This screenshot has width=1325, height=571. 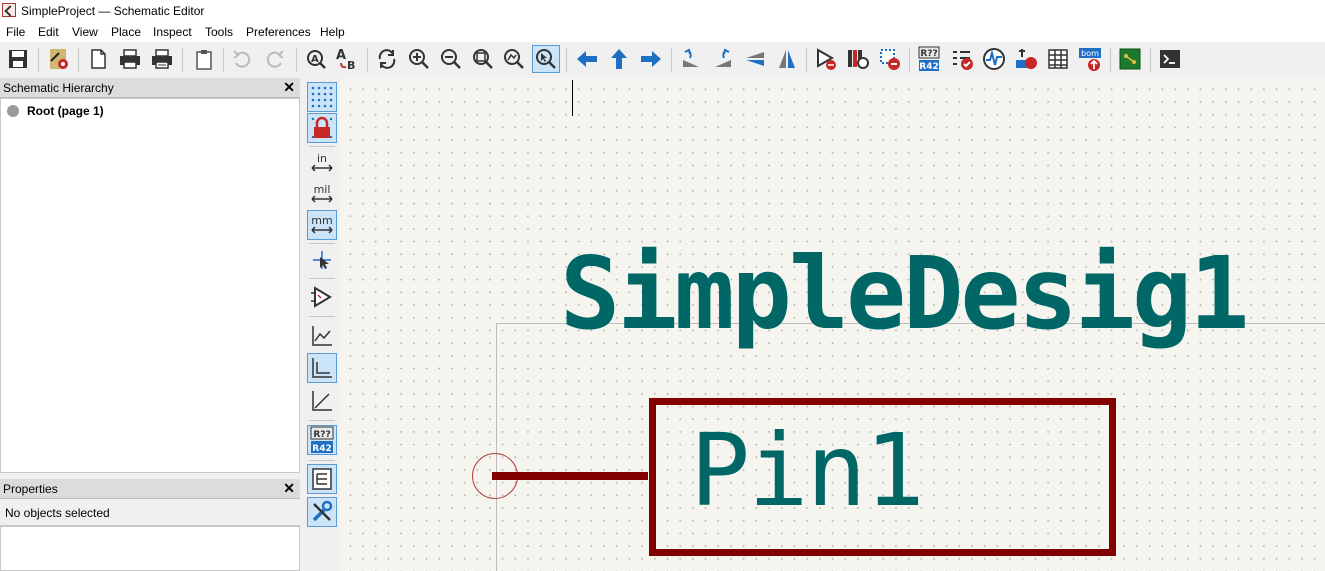 What do you see at coordinates (619, 59) in the screenshot?
I see `navigate-up-icon` at bounding box center [619, 59].